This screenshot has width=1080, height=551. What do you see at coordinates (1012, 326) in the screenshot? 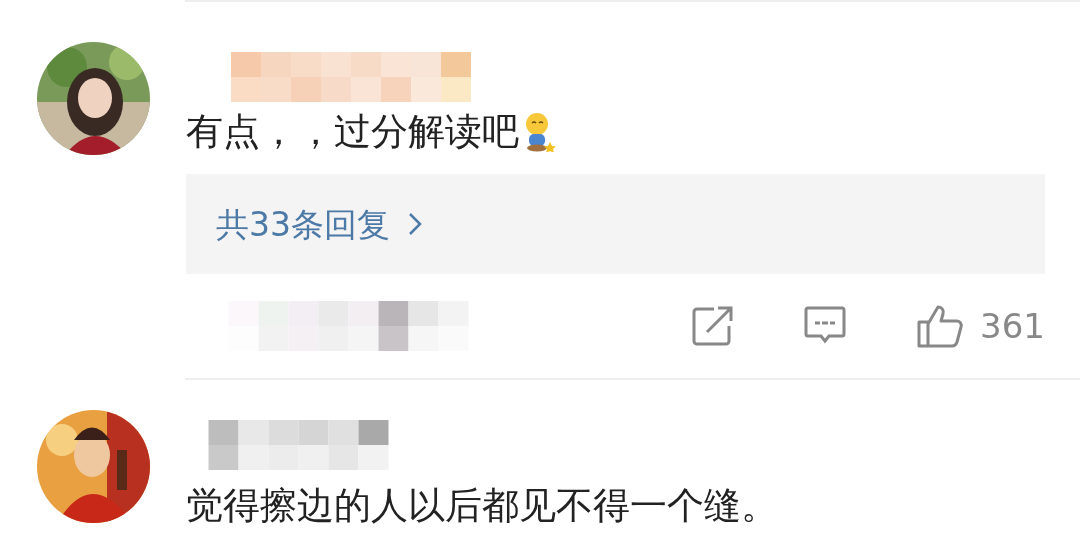
I see `like-count: 361` at bounding box center [1012, 326].